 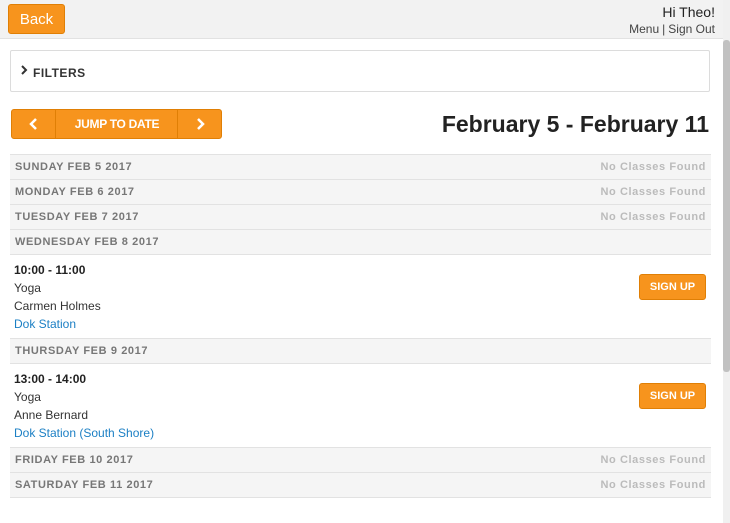 I want to click on scrollbar-thumb, so click(x=726, y=206).